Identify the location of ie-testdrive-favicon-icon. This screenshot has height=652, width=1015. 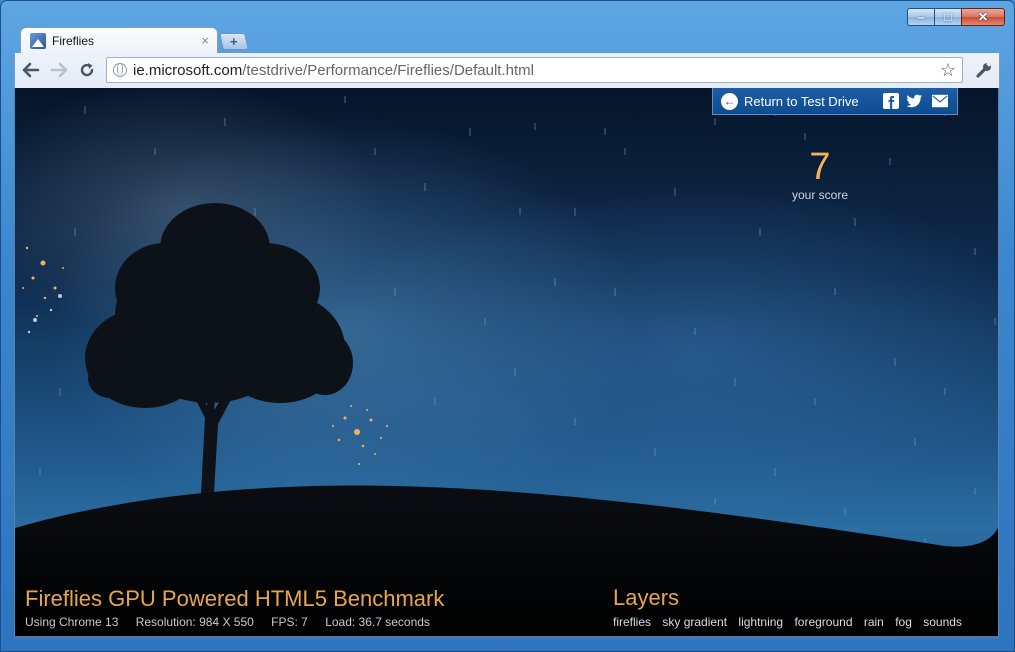
(38, 41).